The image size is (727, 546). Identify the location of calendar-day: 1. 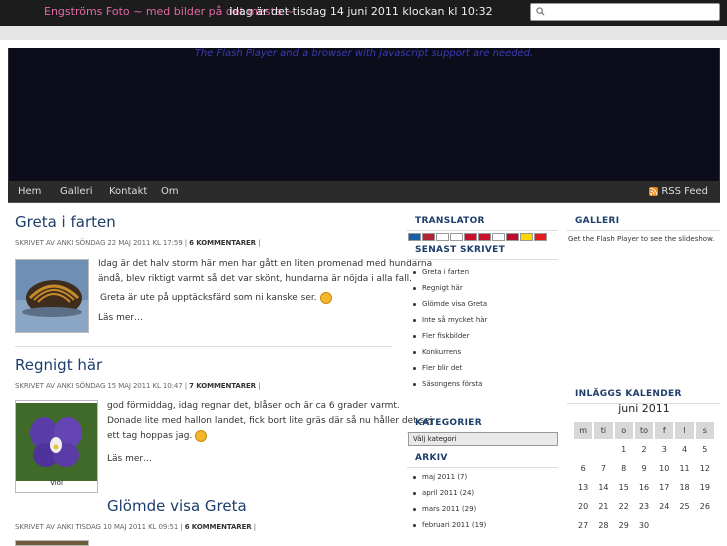
(624, 449).